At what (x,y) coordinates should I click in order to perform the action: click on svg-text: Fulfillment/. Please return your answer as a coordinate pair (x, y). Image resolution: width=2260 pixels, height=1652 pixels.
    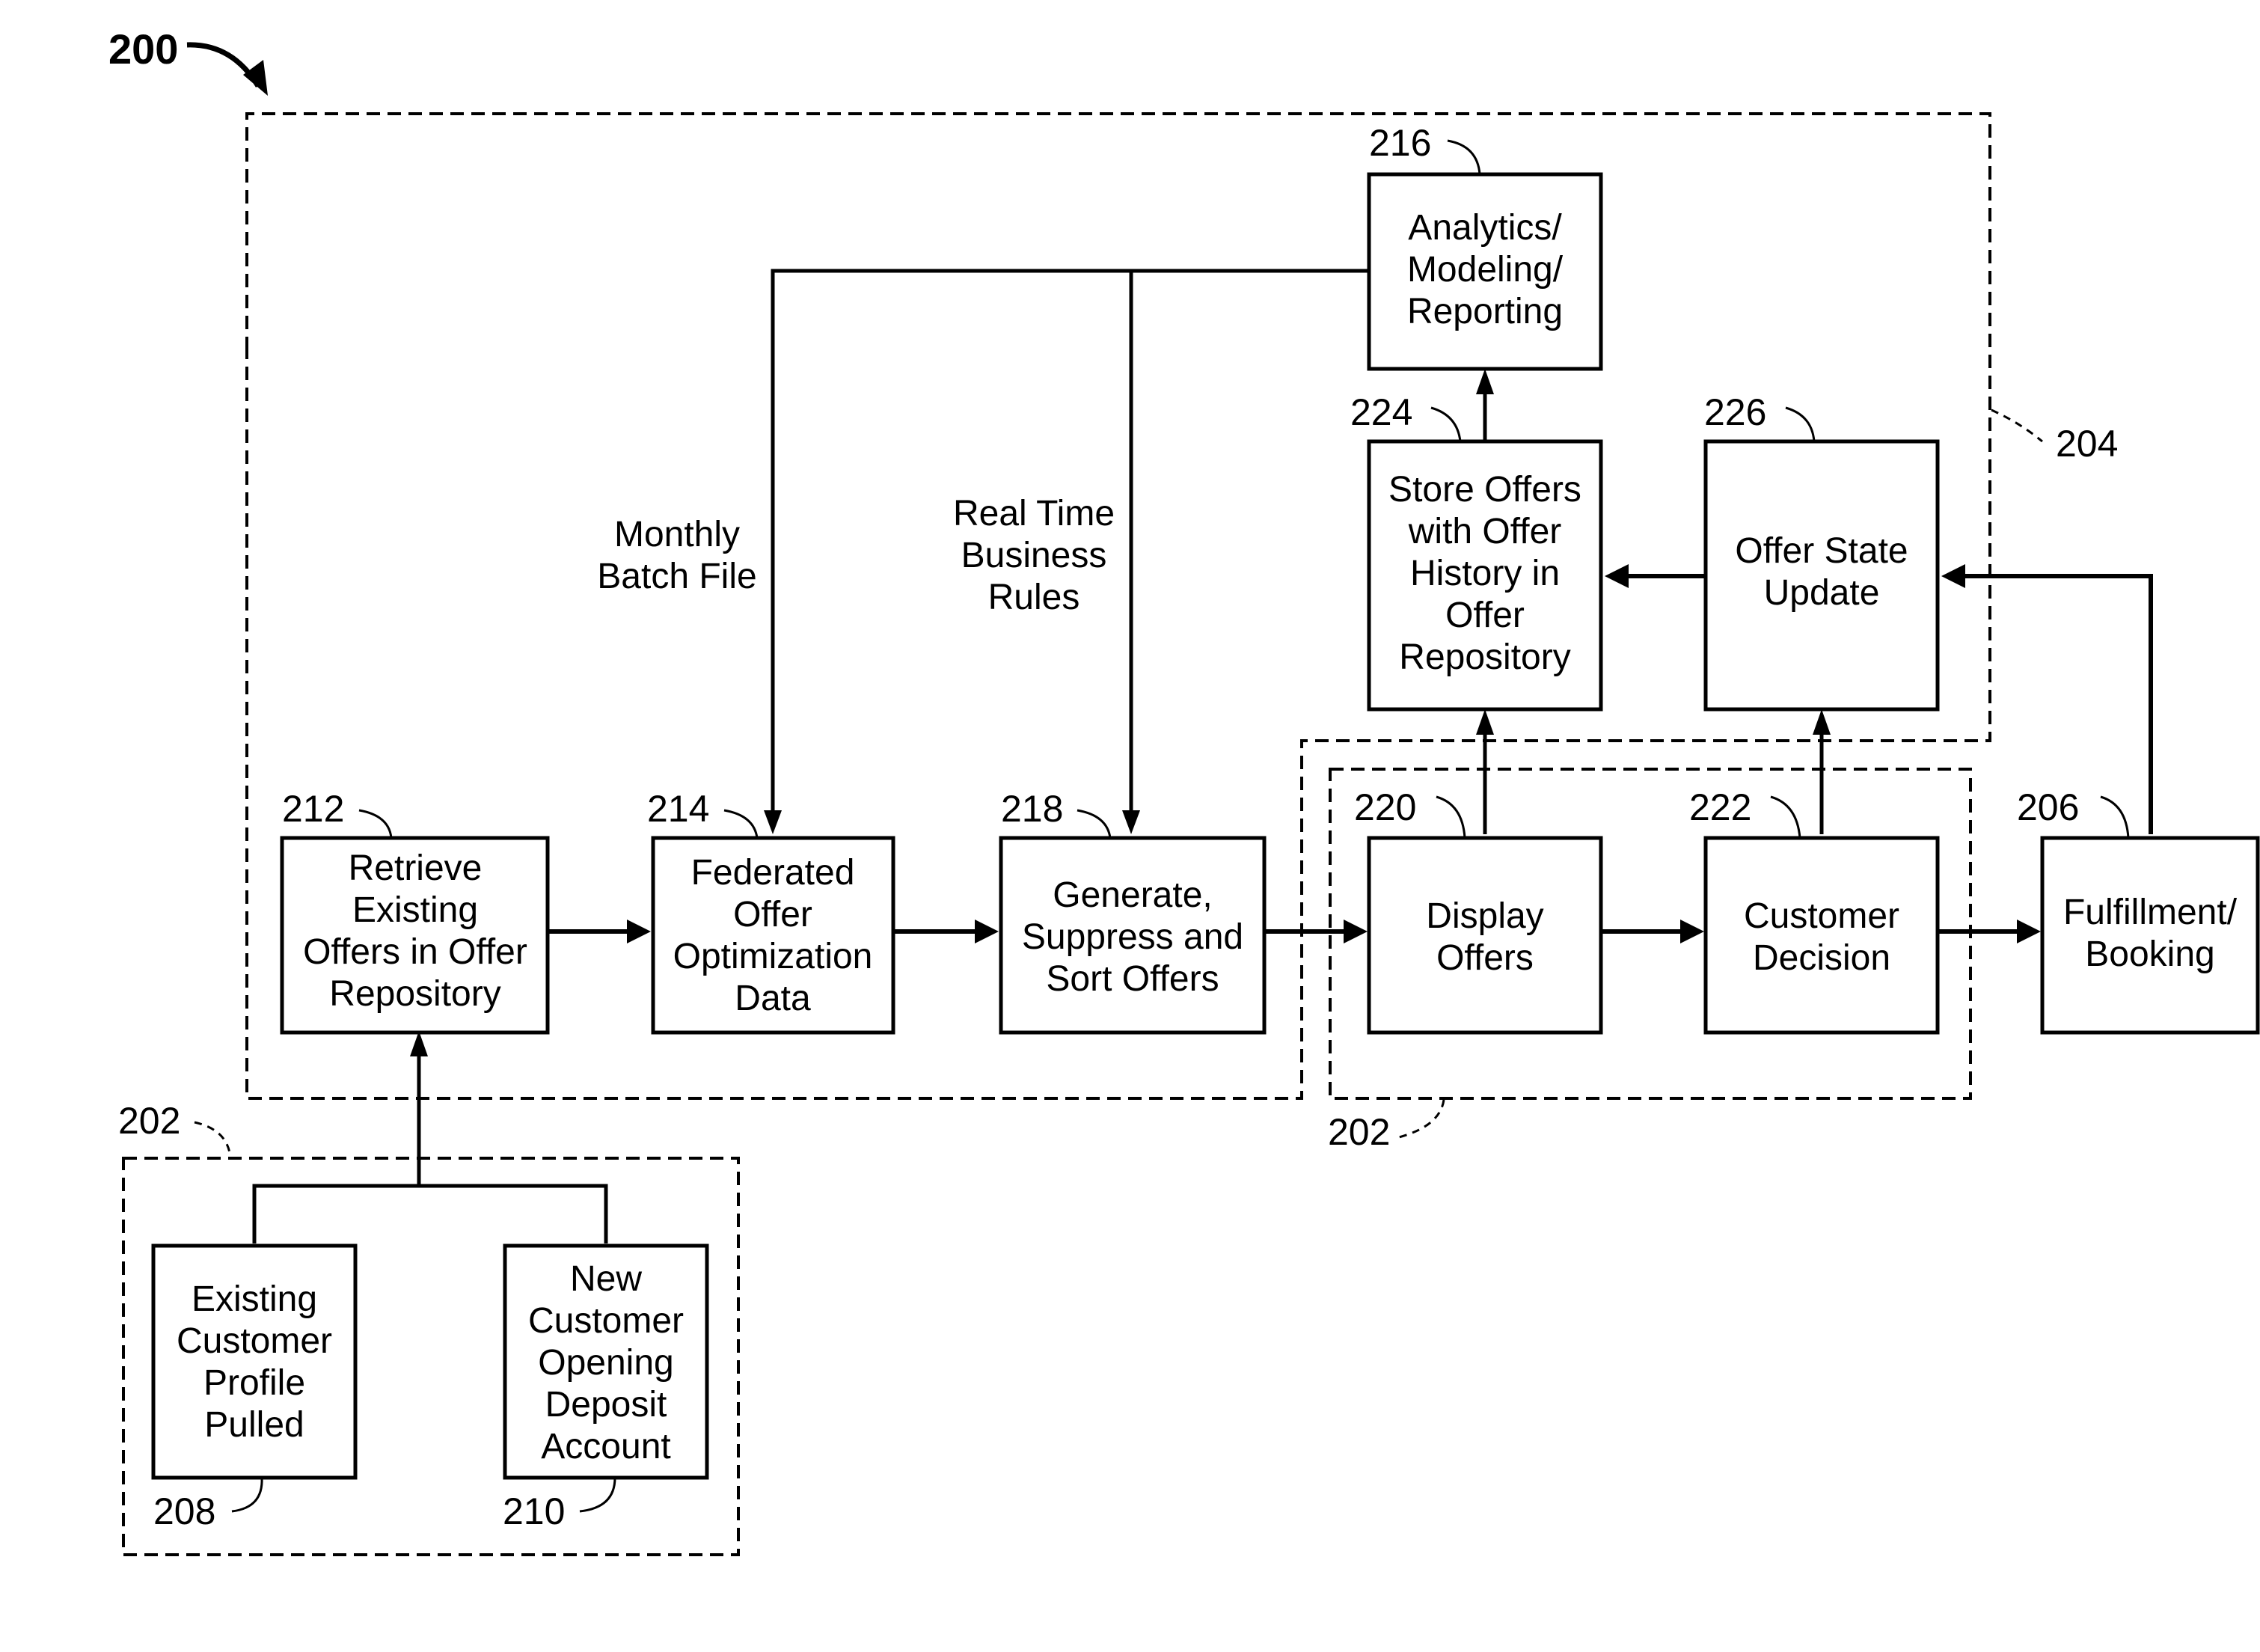
    Looking at the image, I should click on (2150, 912).